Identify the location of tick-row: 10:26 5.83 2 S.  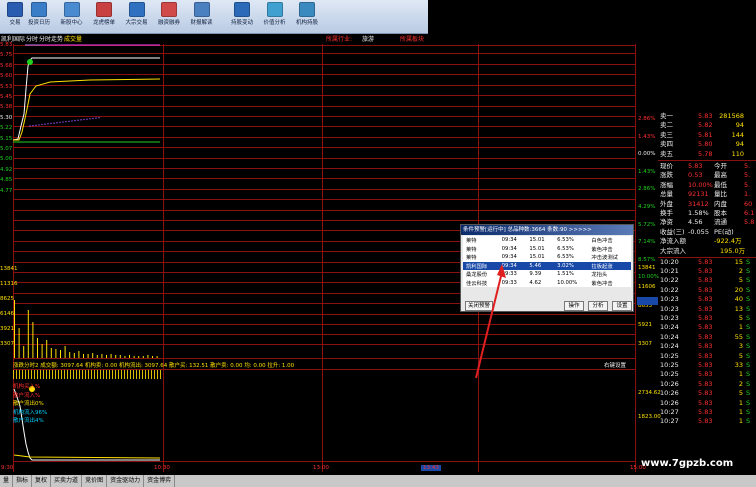
(707, 384).